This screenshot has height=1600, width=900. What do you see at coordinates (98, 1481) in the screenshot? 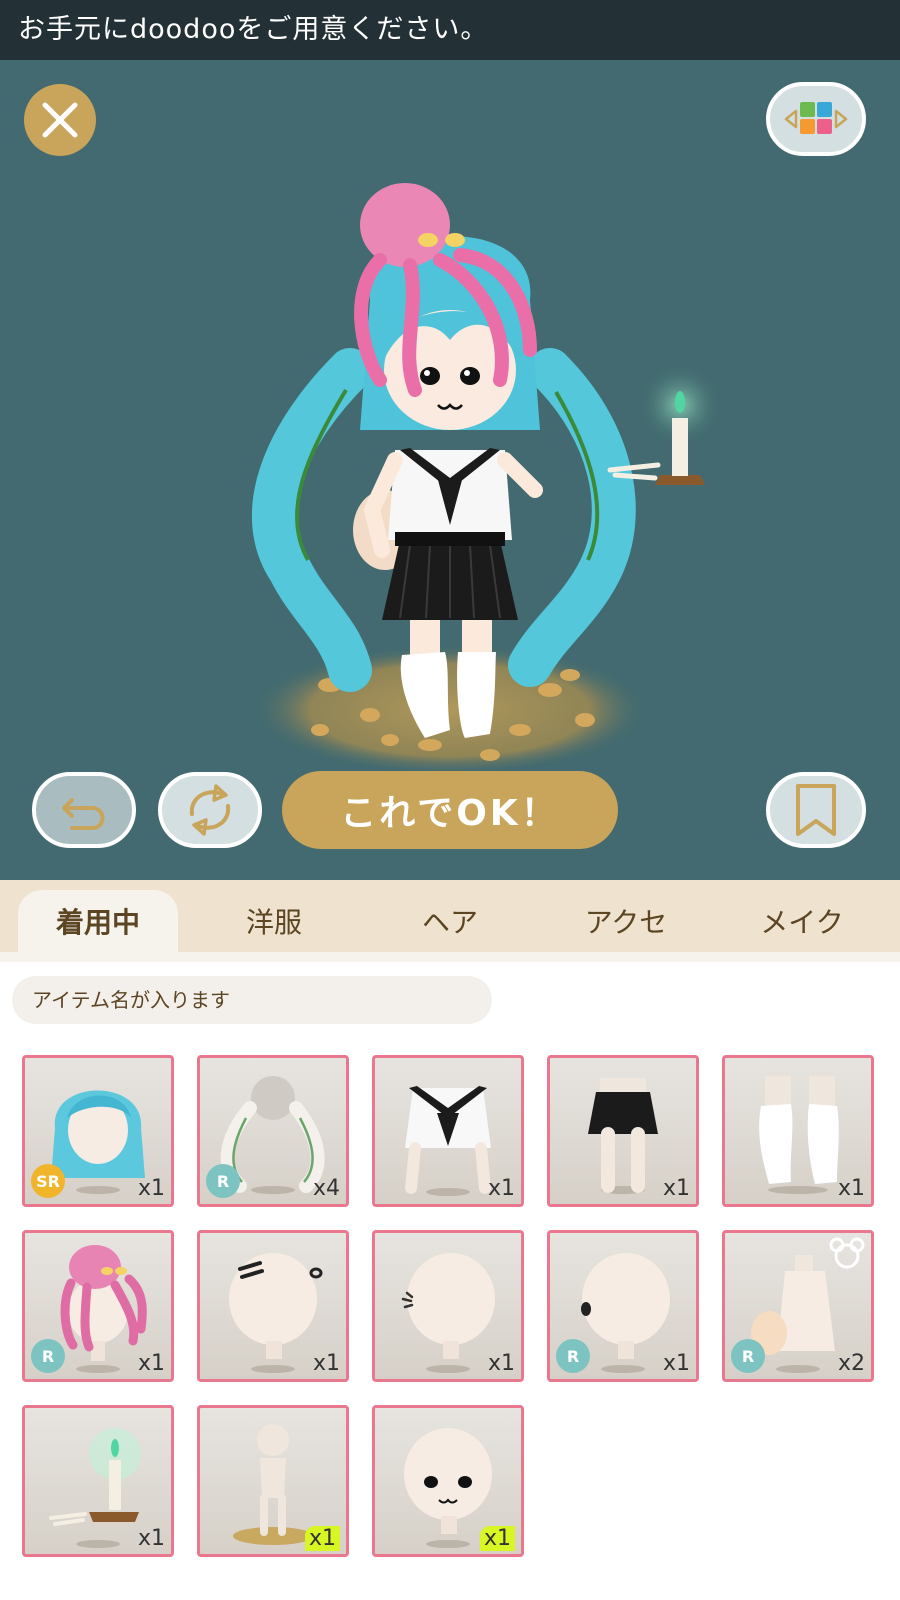
I see `item-card-candle-holder: x1` at bounding box center [98, 1481].